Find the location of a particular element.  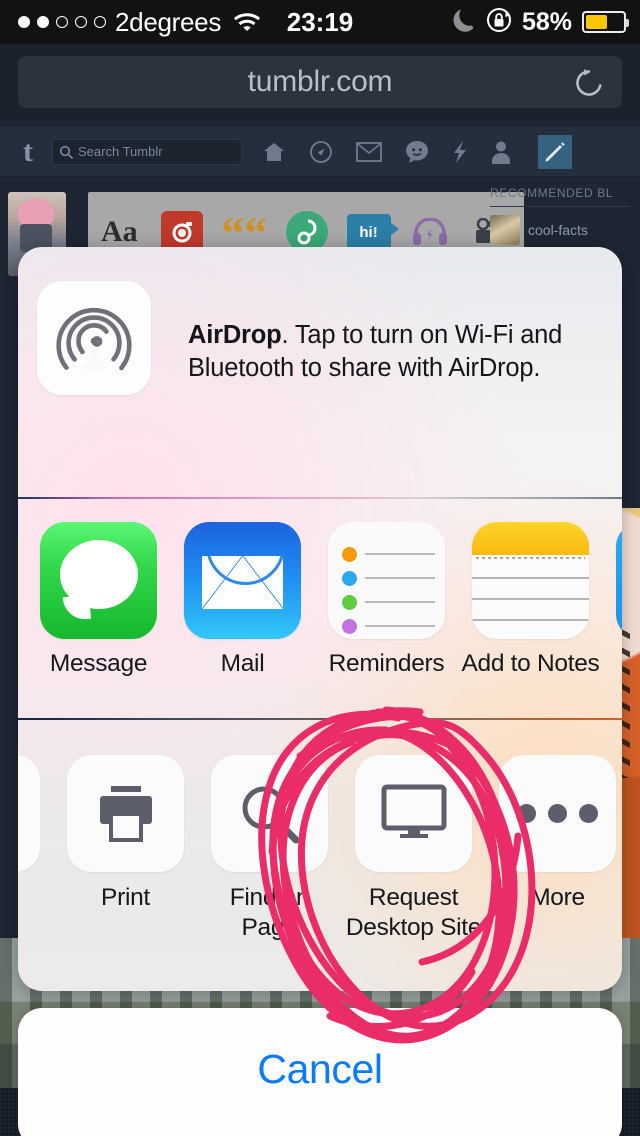

chat-face-icon is located at coordinates (417, 152).